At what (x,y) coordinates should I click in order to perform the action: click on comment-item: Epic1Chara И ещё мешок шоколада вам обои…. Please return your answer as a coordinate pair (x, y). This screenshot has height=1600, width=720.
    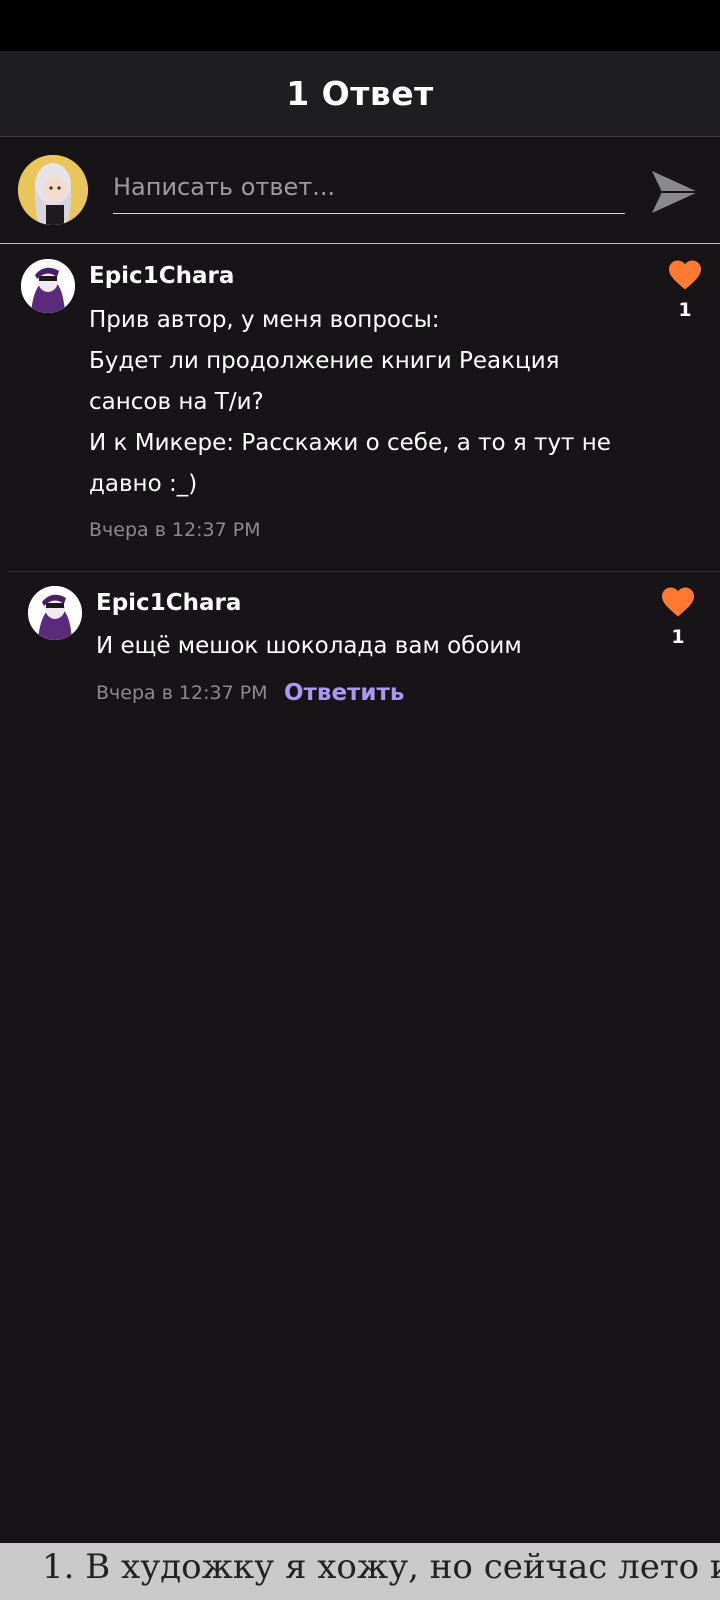
    Looking at the image, I should click on (360, 642).